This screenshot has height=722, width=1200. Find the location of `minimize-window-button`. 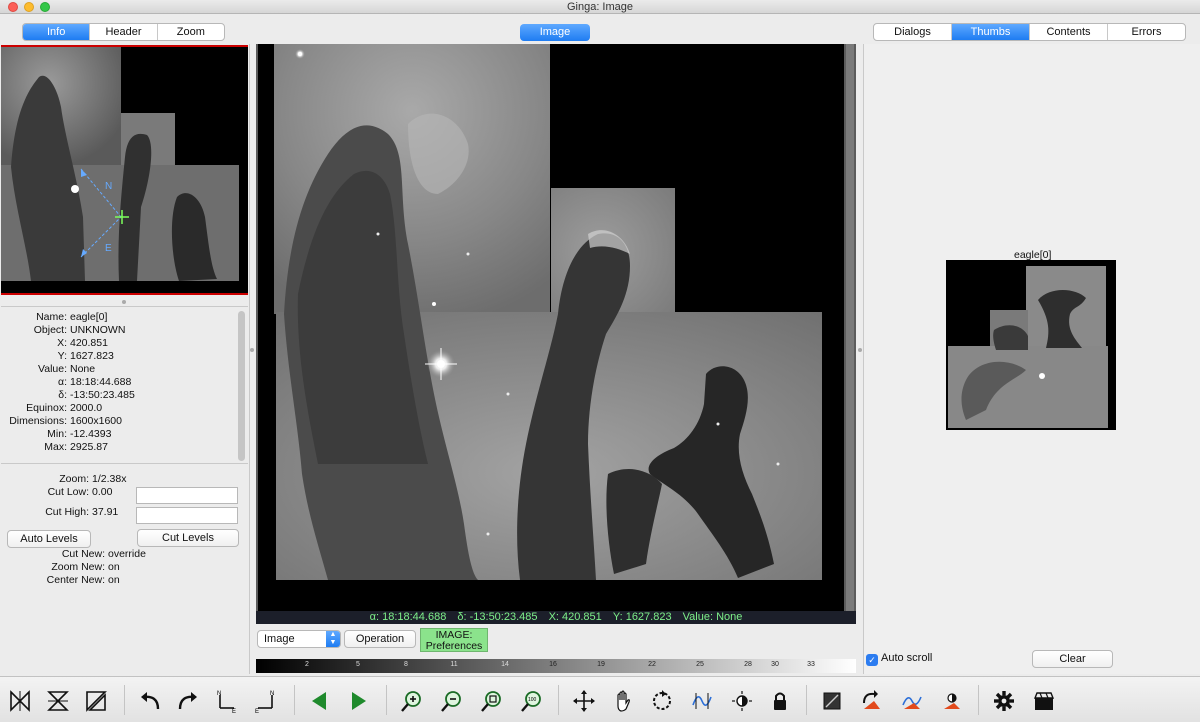

minimize-window-button is located at coordinates (29, 7).